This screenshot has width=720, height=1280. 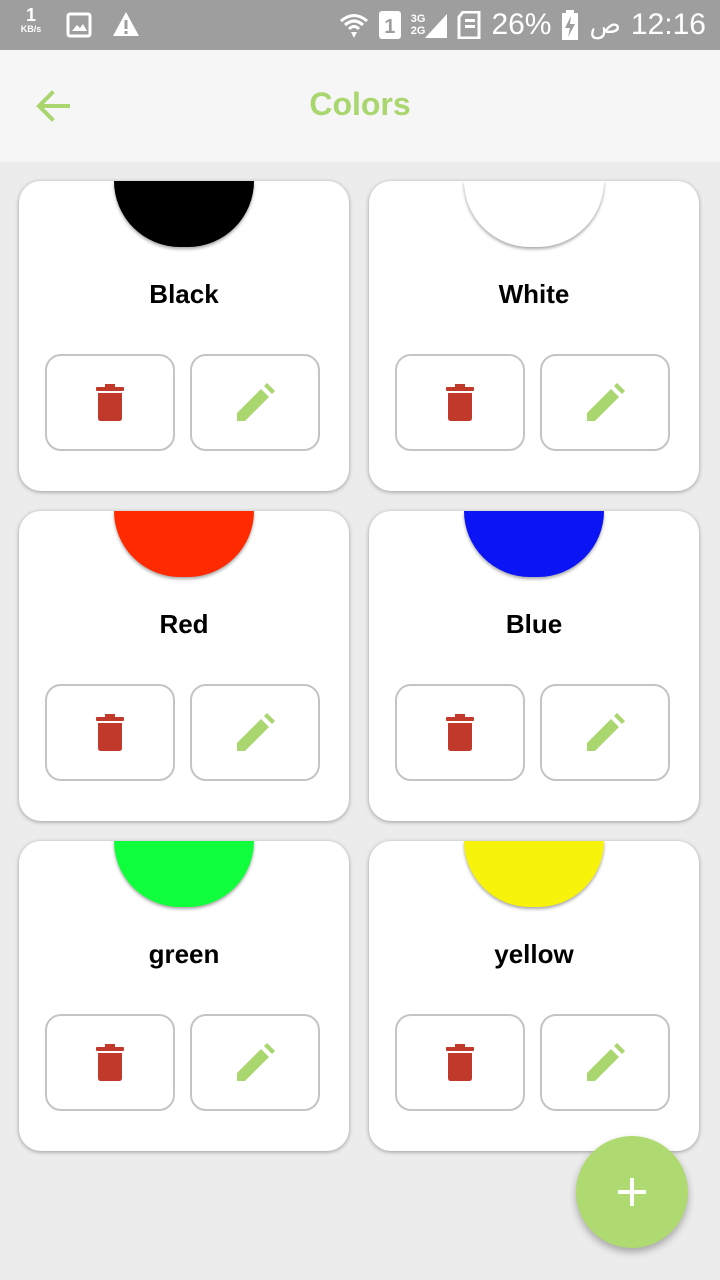 What do you see at coordinates (534, 954) in the screenshot?
I see `color-name: yellow` at bounding box center [534, 954].